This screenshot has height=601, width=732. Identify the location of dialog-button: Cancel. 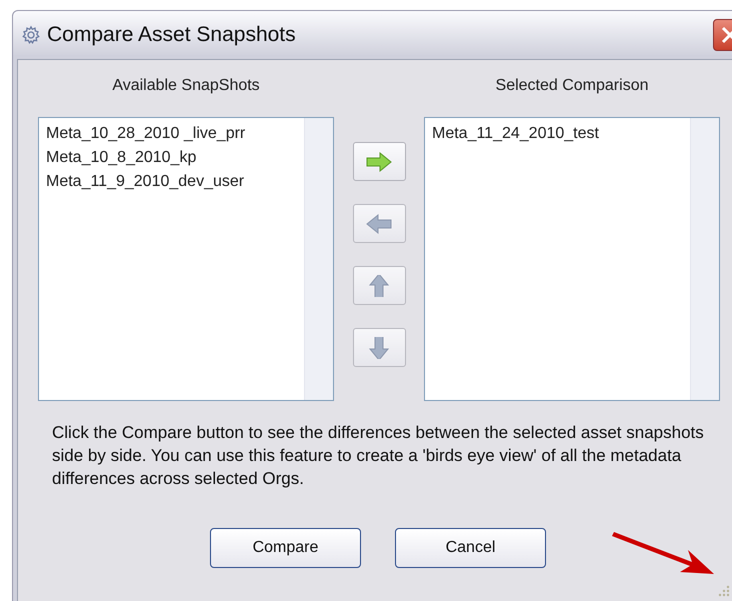
(470, 548).